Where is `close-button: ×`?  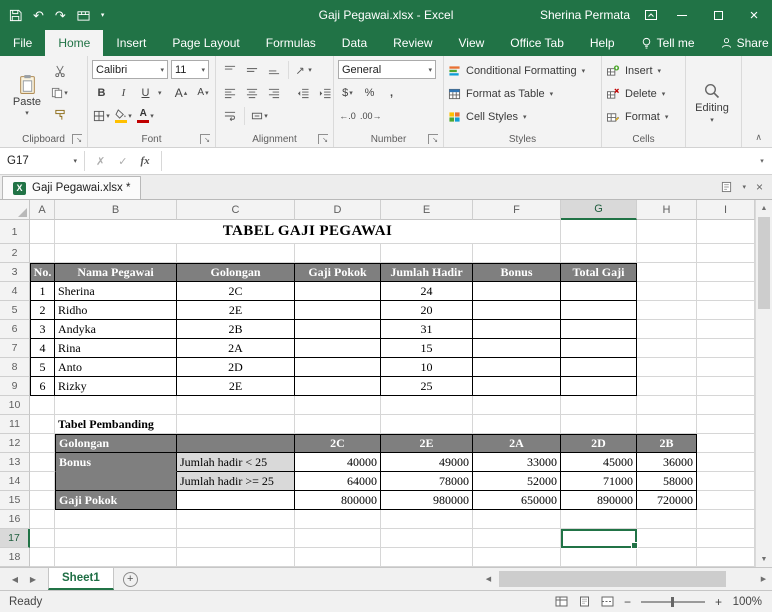
close-button: × is located at coordinates (754, 15).